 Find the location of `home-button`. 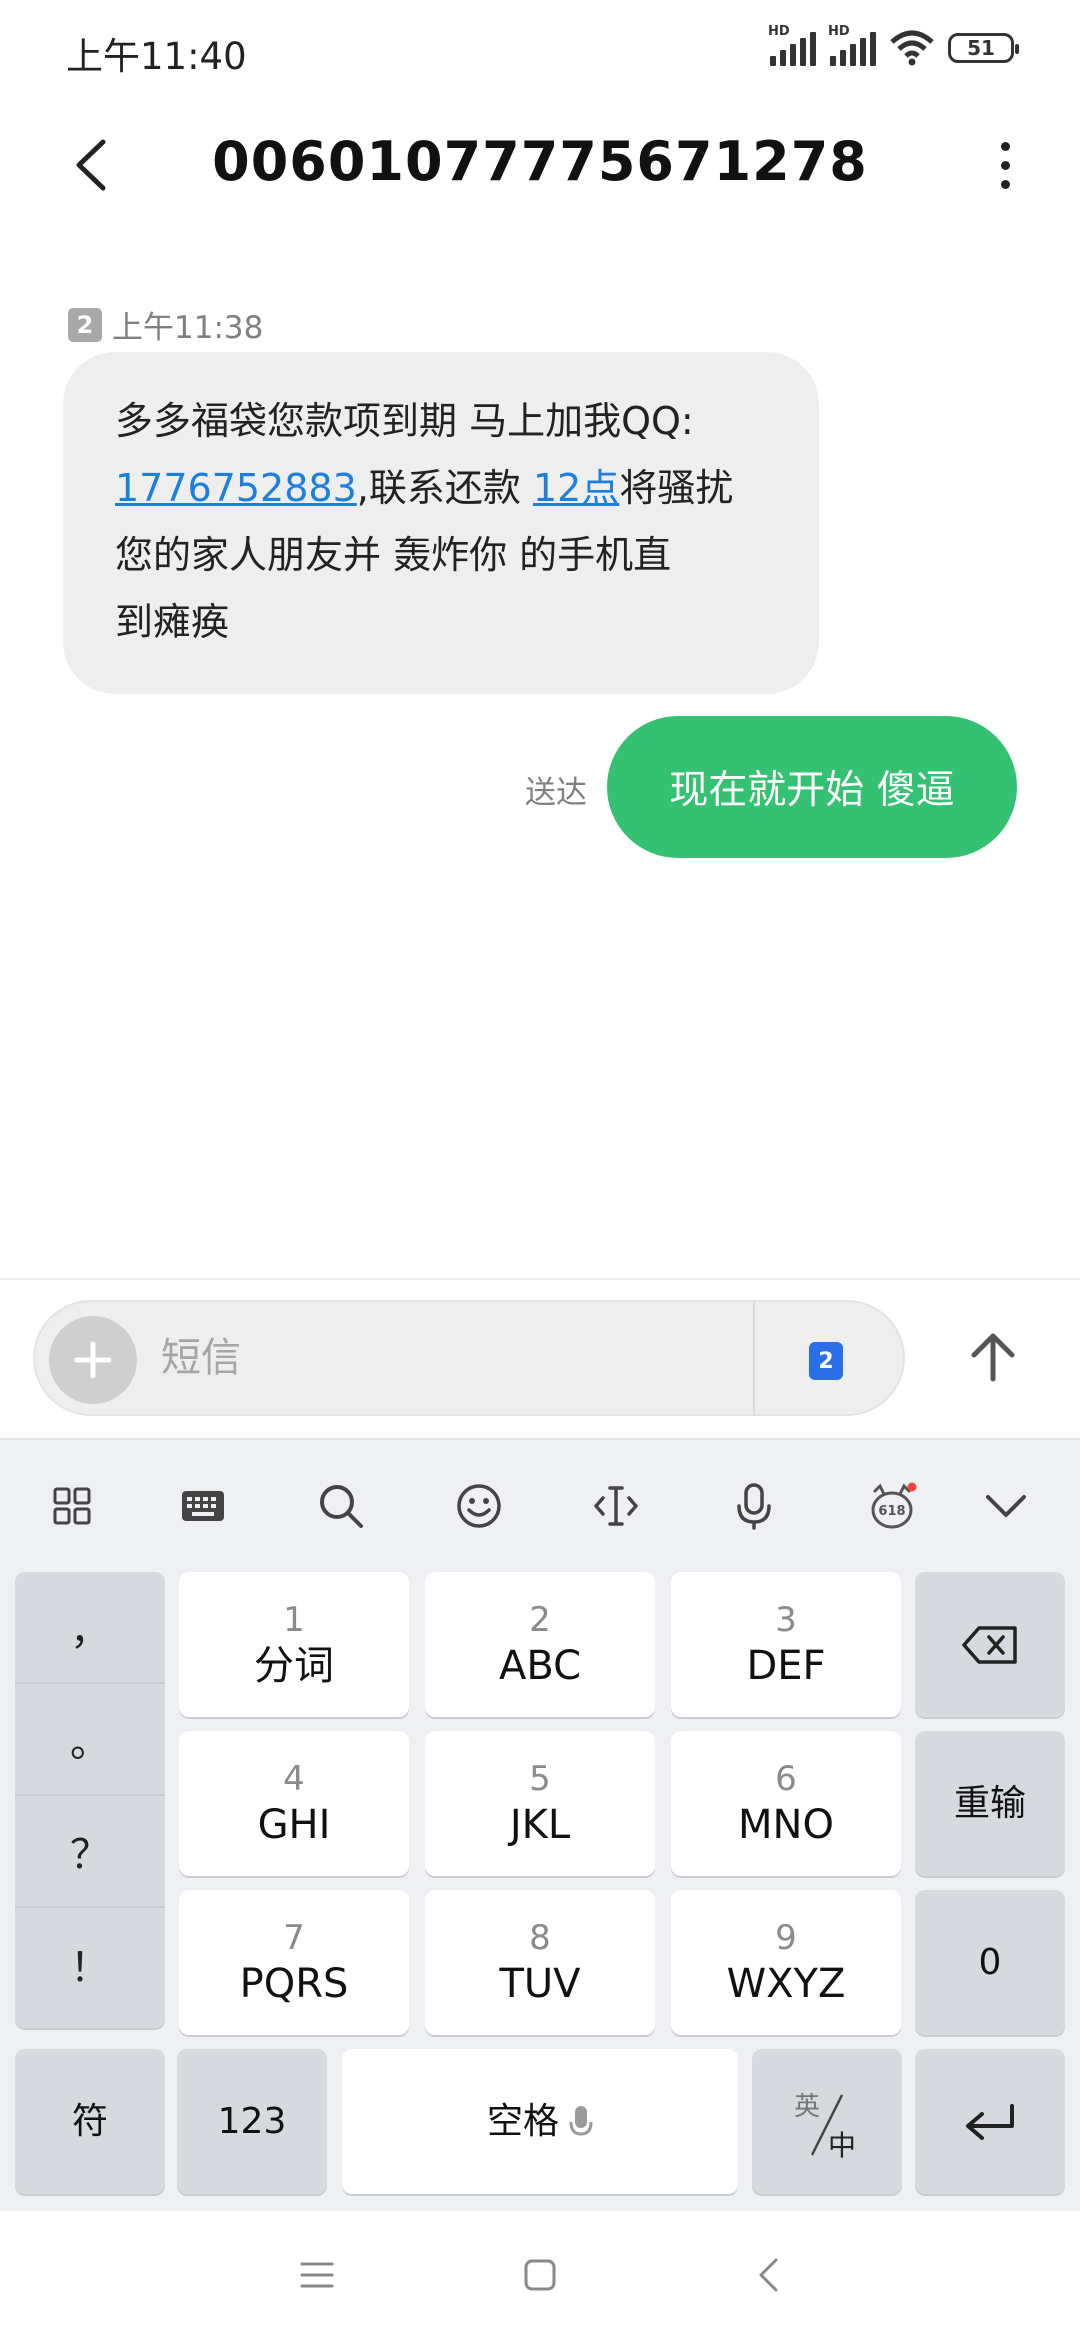

home-button is located at coordinates (540, 2275).